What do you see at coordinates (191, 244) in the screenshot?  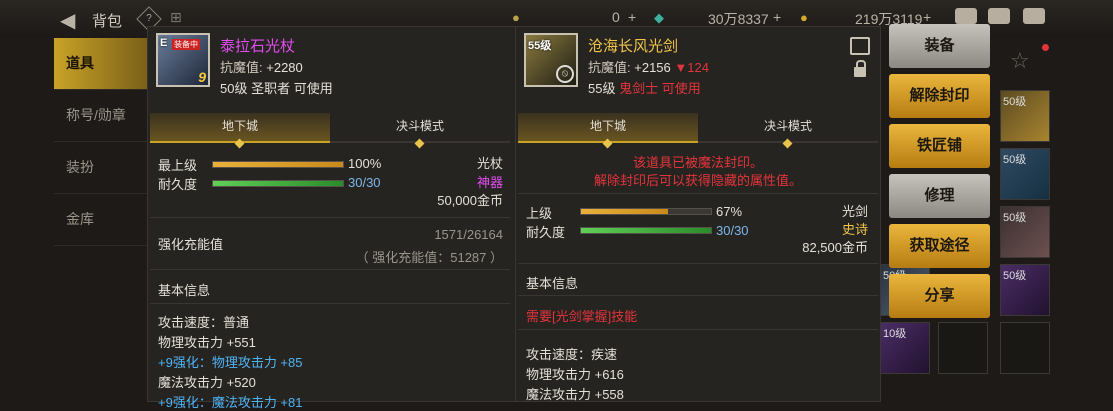 I see `charge-label: 强化充能值` at bounding box center [191, 244].